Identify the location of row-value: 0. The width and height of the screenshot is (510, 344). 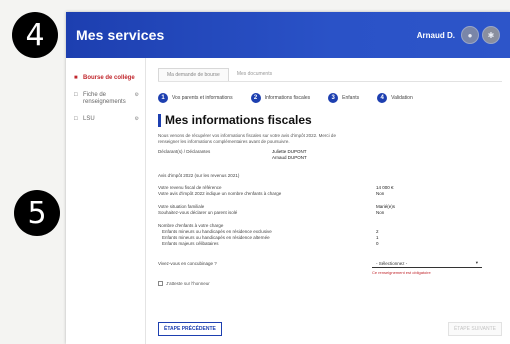
(377, 243).